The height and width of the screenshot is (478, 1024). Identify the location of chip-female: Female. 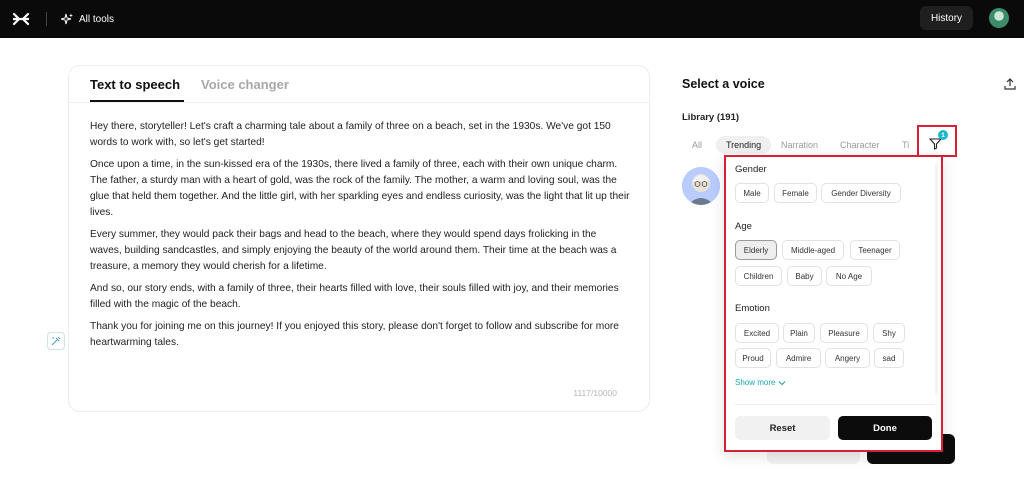
(795, 193).